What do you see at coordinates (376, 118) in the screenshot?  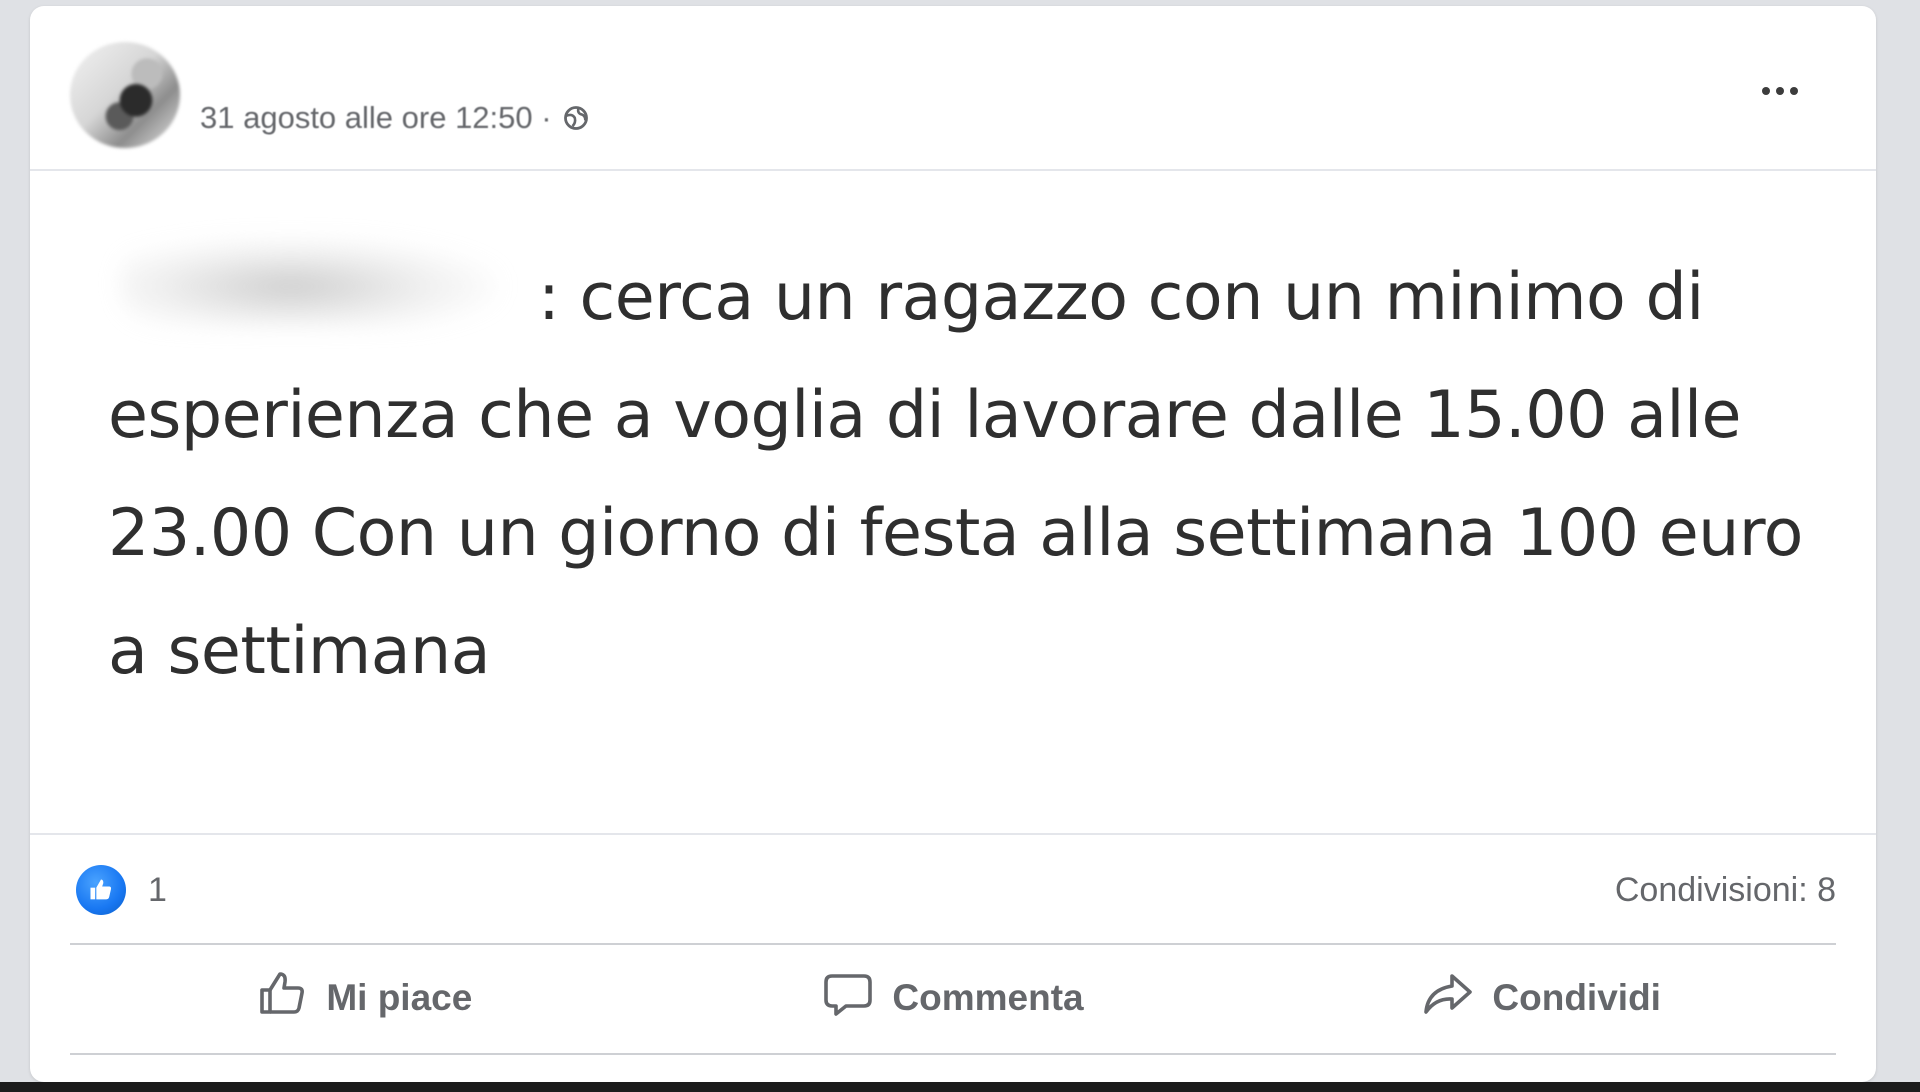 I see `post-timestamp: 31 agosto alle ore 12:50 ·` at bounding box center [376, 118].